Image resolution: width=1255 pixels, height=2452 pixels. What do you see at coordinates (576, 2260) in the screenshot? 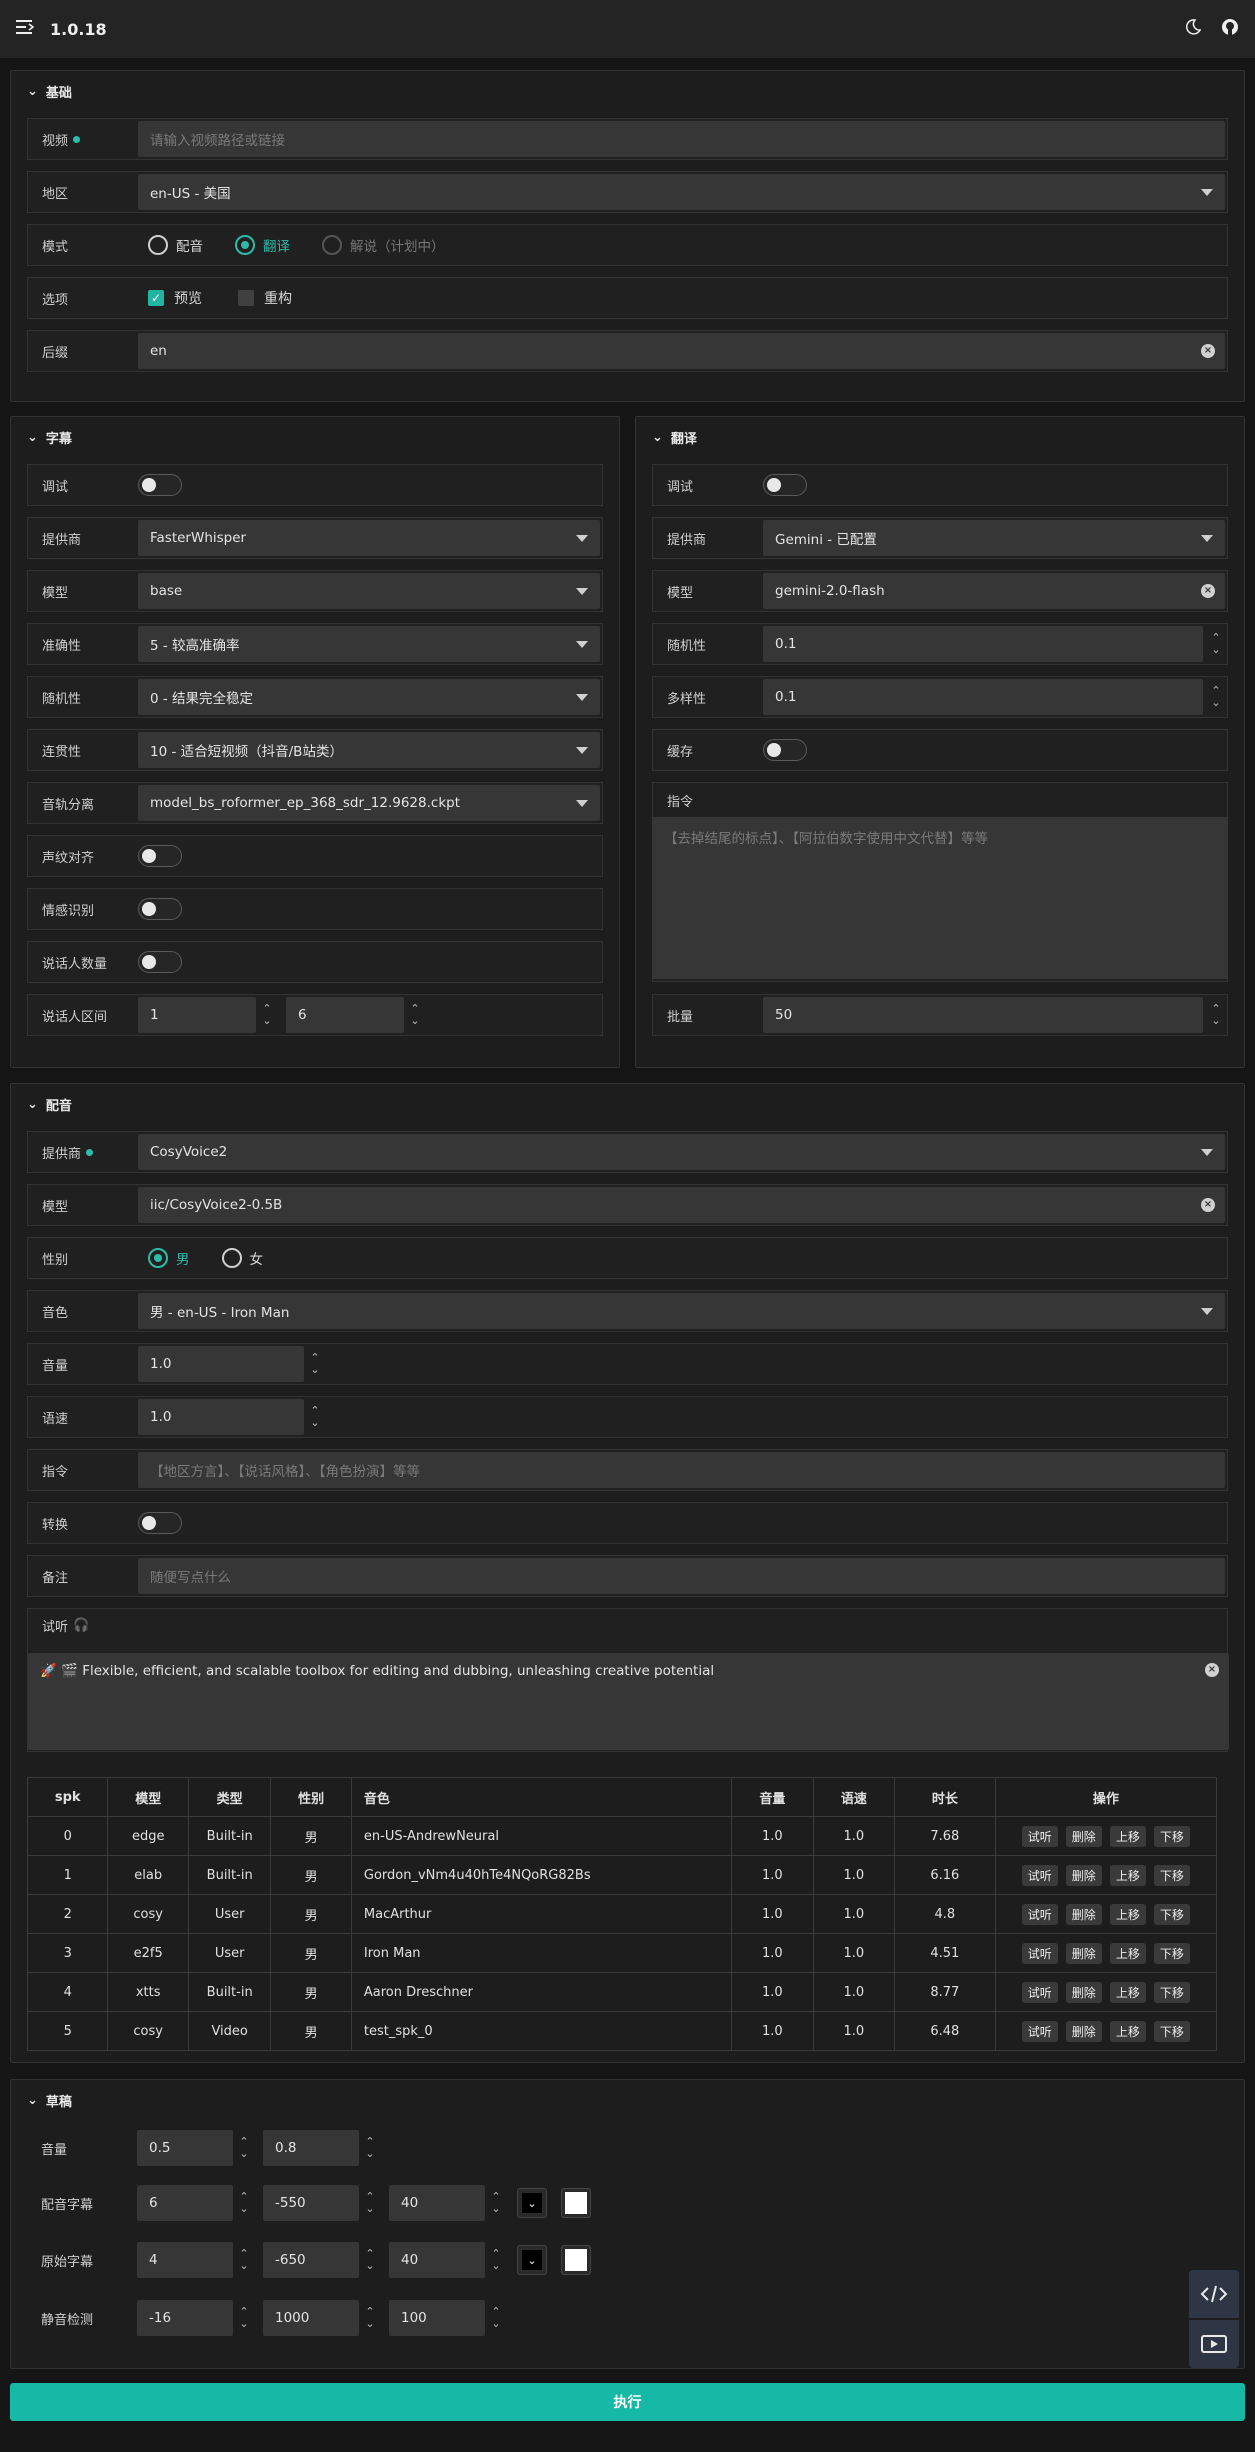
I see `orig-sub-bg-color-picker` at bounding box center [576, 2260].